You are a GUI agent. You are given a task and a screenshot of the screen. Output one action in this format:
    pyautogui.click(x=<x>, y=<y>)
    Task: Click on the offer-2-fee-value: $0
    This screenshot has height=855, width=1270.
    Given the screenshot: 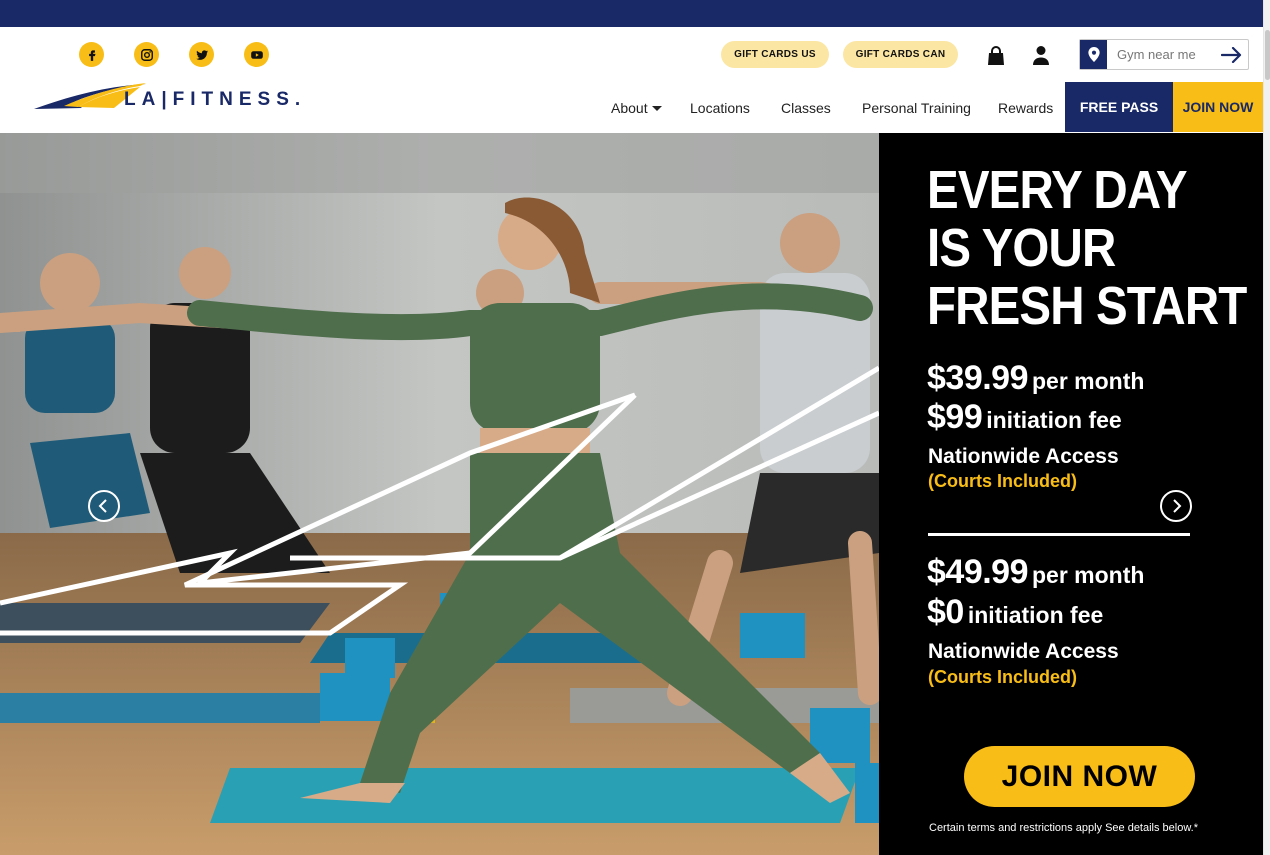 What is the action you would take?
    pyautogui.click(x=945, y=612)
    